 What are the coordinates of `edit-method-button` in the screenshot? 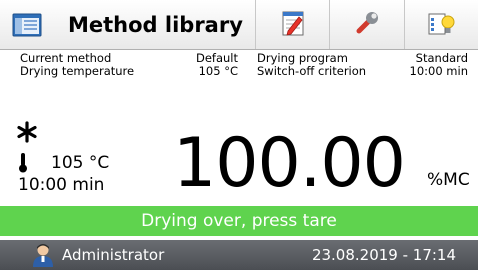 It's located at (293, 24).